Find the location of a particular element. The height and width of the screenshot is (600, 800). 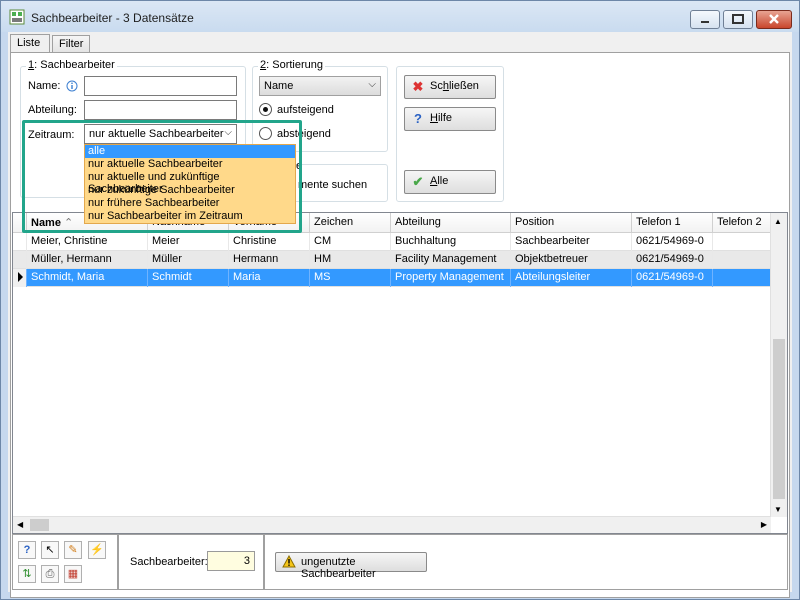

cell-position: Objektbetreuer is located at coordinates (571, 260).